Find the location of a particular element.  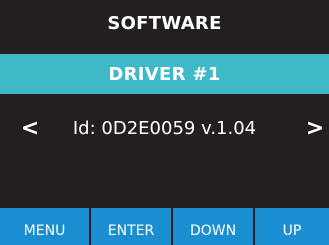

enter-button: ENTER is located at coordinates (131, 226).